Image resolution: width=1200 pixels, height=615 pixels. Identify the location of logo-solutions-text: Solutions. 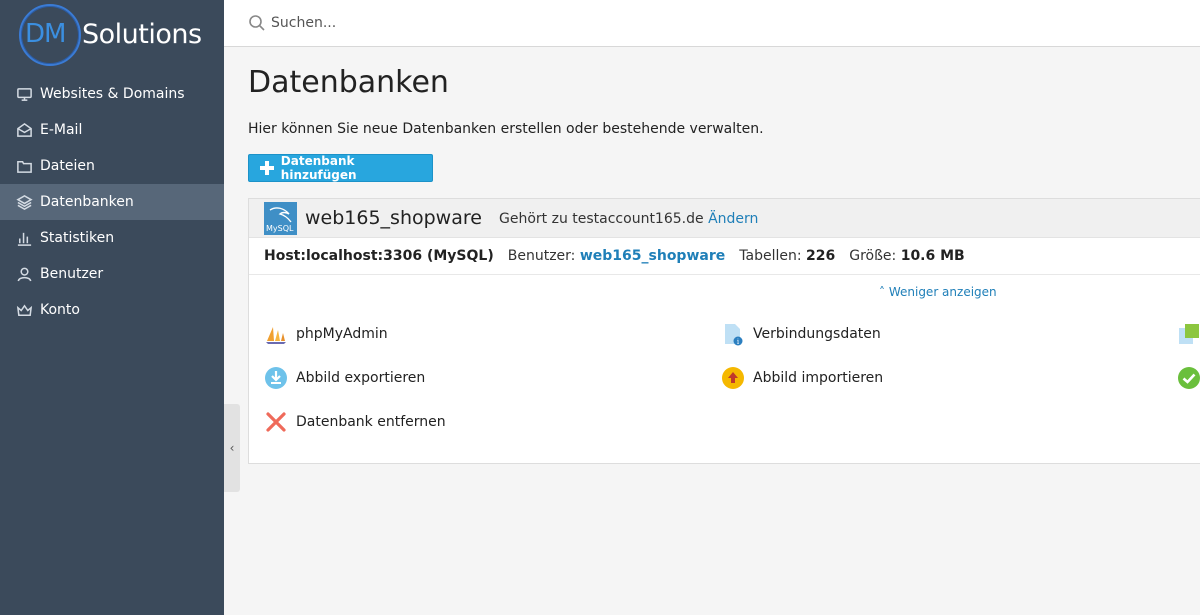
(142, 34).